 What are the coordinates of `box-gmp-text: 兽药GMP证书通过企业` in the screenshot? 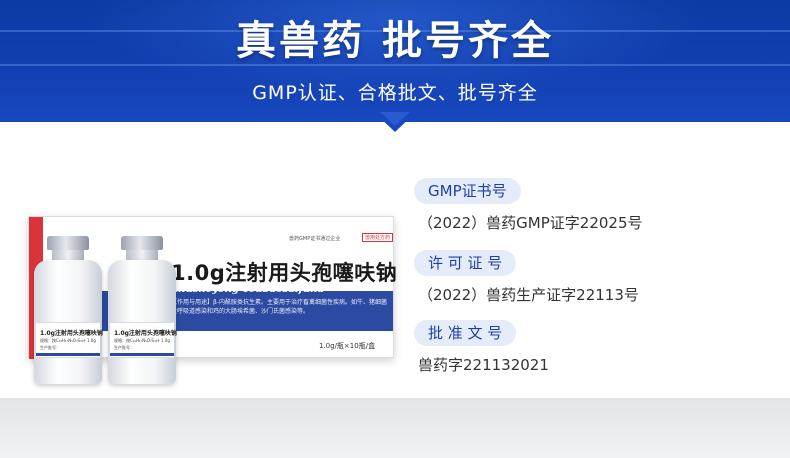 It's located at (315, 239).